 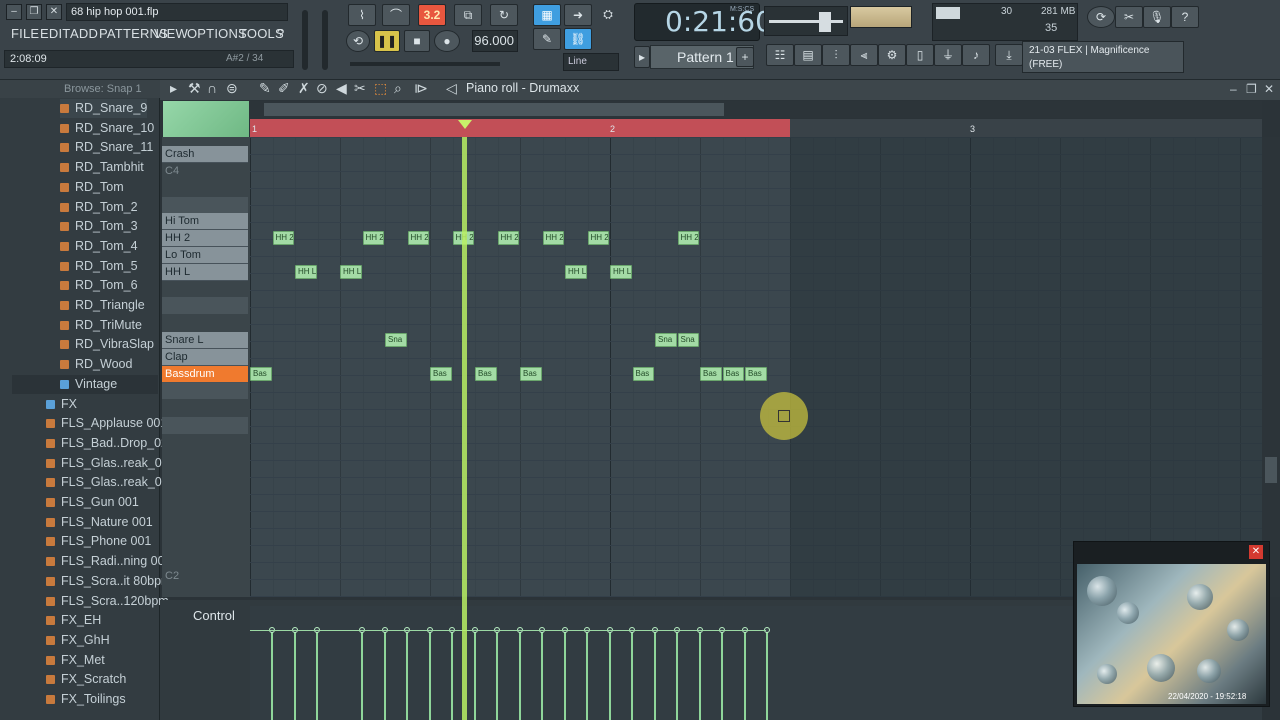 What do you see at coordinates (547, 39) in the screenshot?
I see `pencil-icon: ✎` at bounding box center [547, 39].